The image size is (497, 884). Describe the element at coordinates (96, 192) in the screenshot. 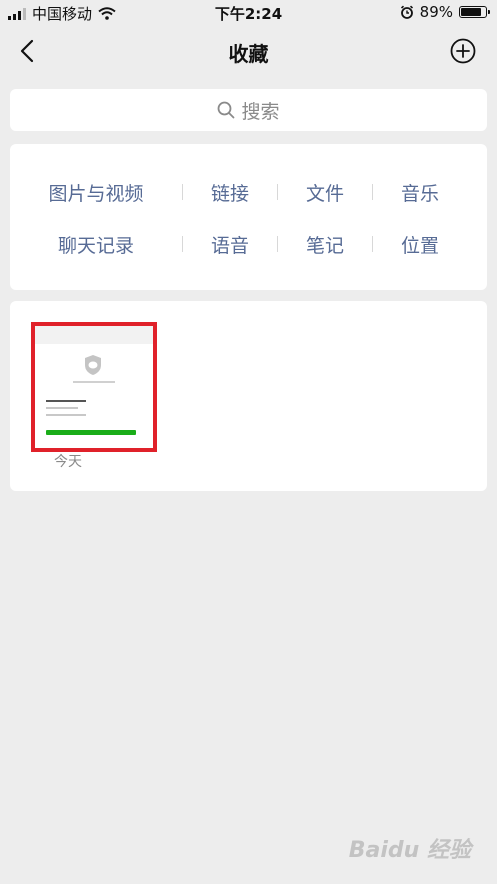

I see `category-photos-videos: 图片与视频` at that location.